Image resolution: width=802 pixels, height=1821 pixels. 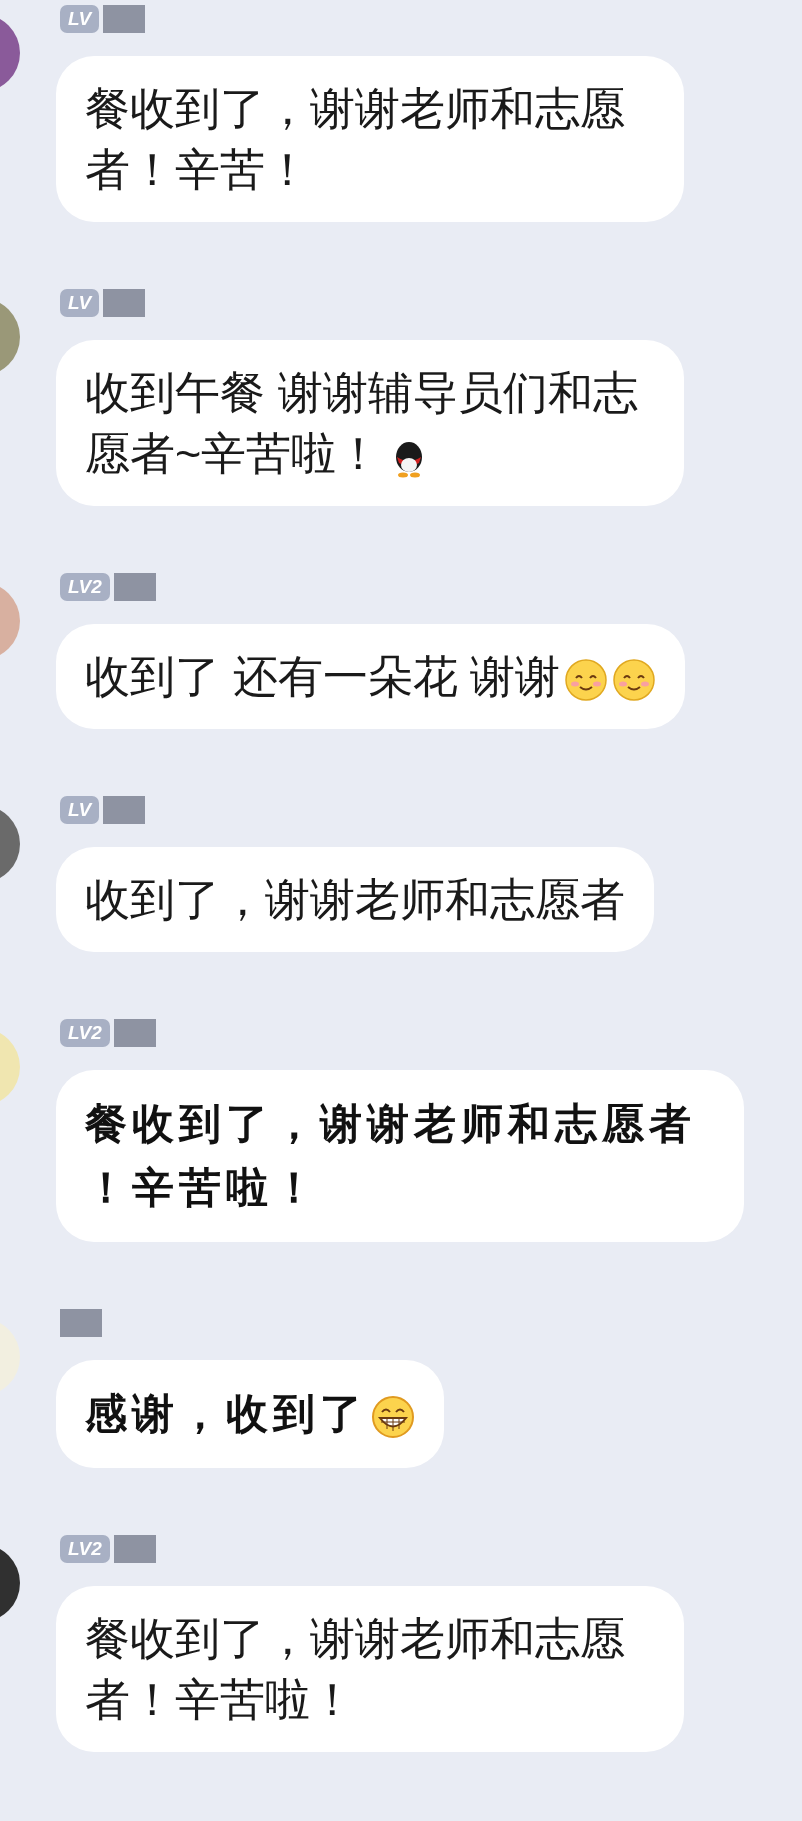 What do you see at coordinates (370, 676) in the screenshot?
I see `message-text: 收到了 还有一朵花 谢谢` at bounding box center [370, 676].